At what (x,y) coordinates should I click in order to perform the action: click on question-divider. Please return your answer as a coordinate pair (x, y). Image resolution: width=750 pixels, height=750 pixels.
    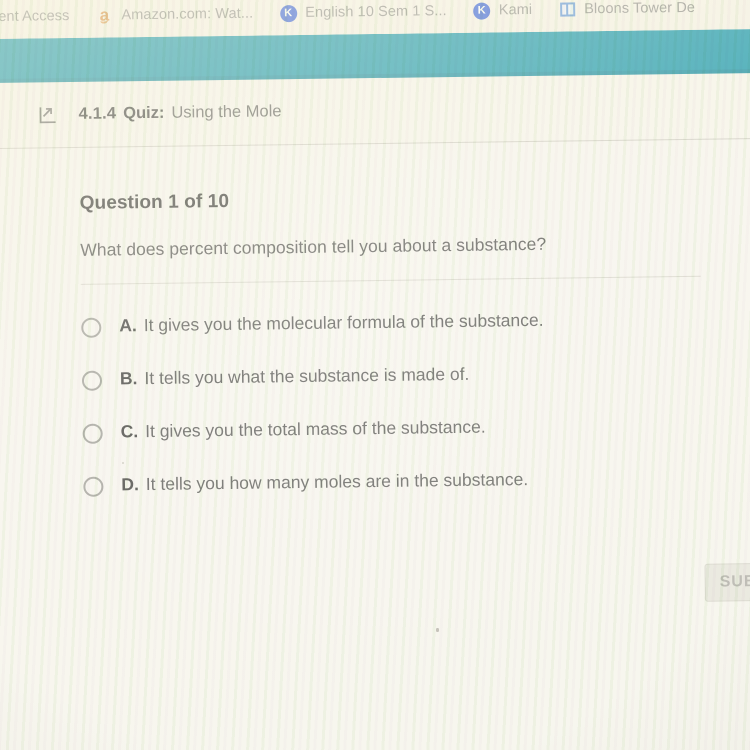
    Looking at the image, I should click on (390, 280).